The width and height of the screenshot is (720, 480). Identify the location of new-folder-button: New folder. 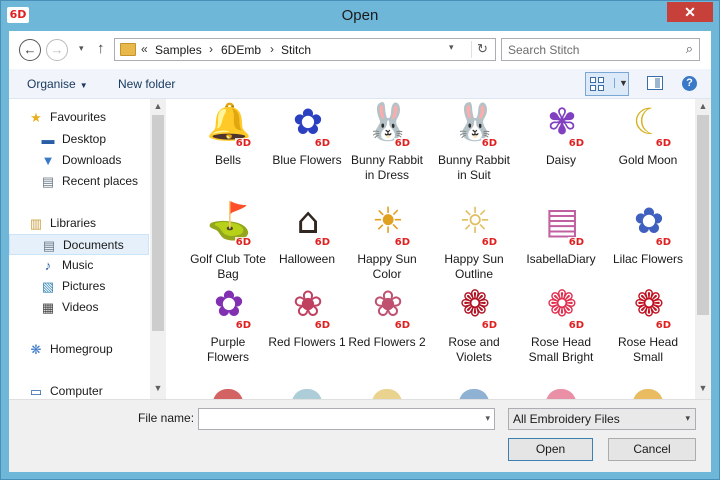
(146, 84).